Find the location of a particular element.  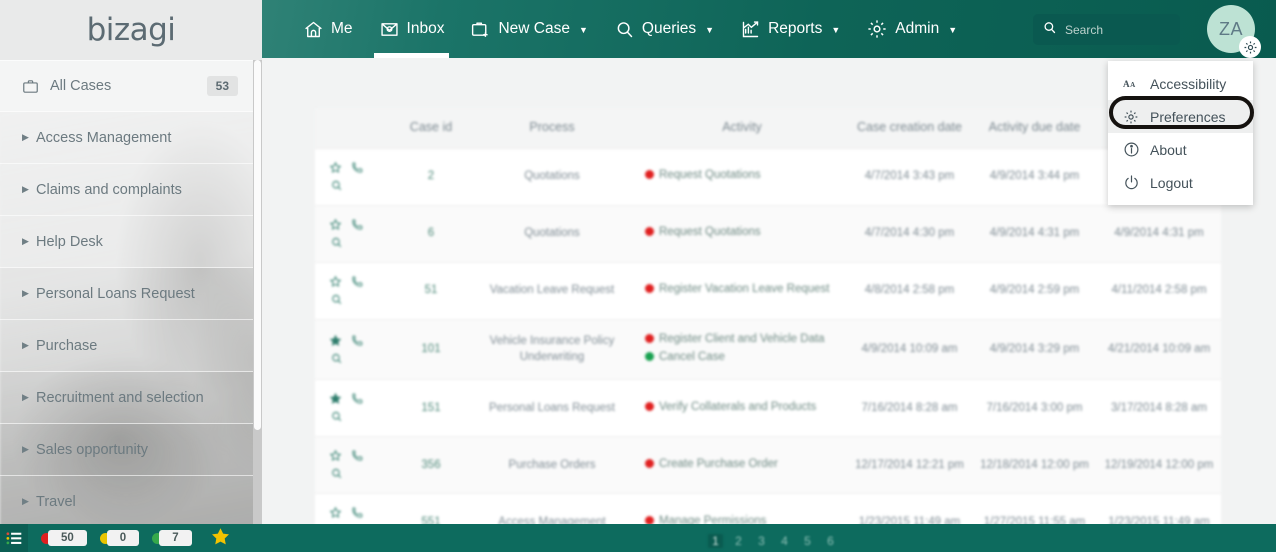

sidebar-item-claims-and-complaints: ▶ Claims and complaints is located at coordinates (131, 190).